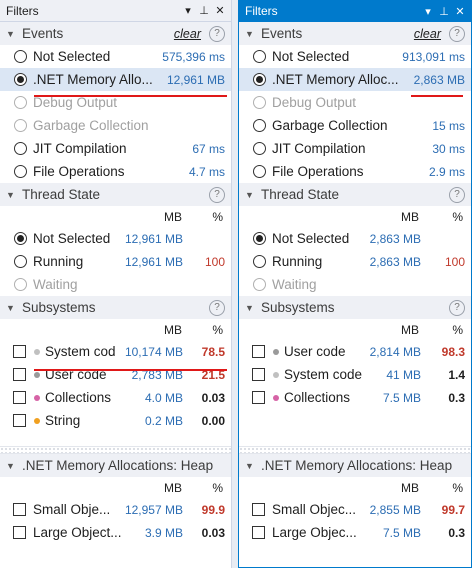 Image resolution: width=472 pixels, height=568 pixels. I want to click on event-filter-row: Not Selected 575,396 ms, so click(115, 56).